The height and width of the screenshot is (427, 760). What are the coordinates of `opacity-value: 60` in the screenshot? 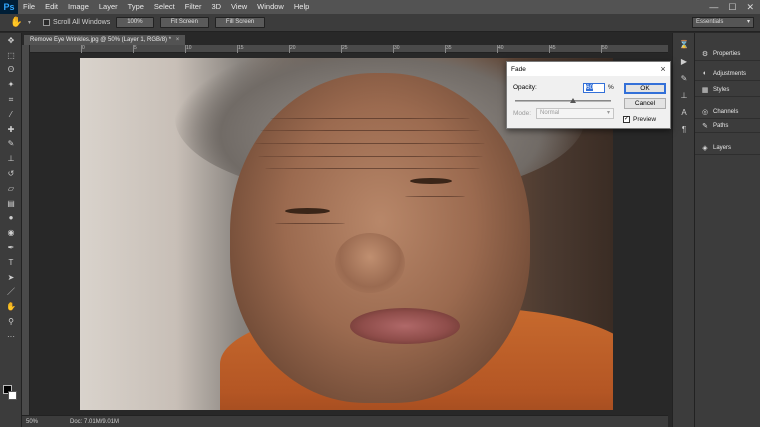 It's located at (590, 87).